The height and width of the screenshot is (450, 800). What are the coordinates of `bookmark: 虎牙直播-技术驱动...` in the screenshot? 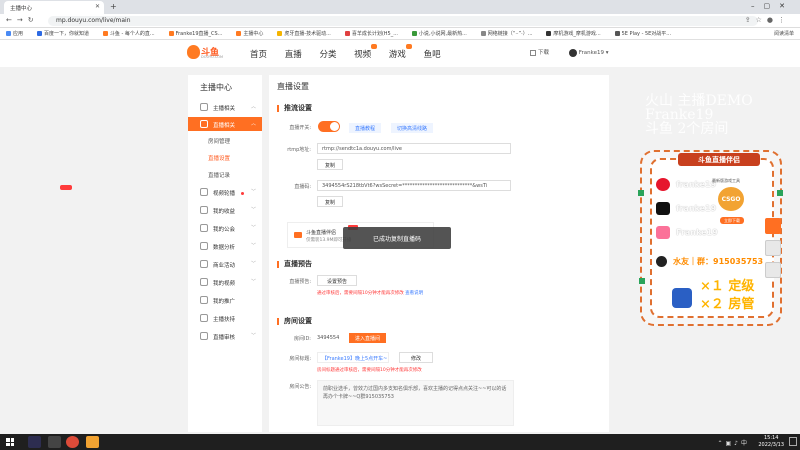 It's located at (304, 33).